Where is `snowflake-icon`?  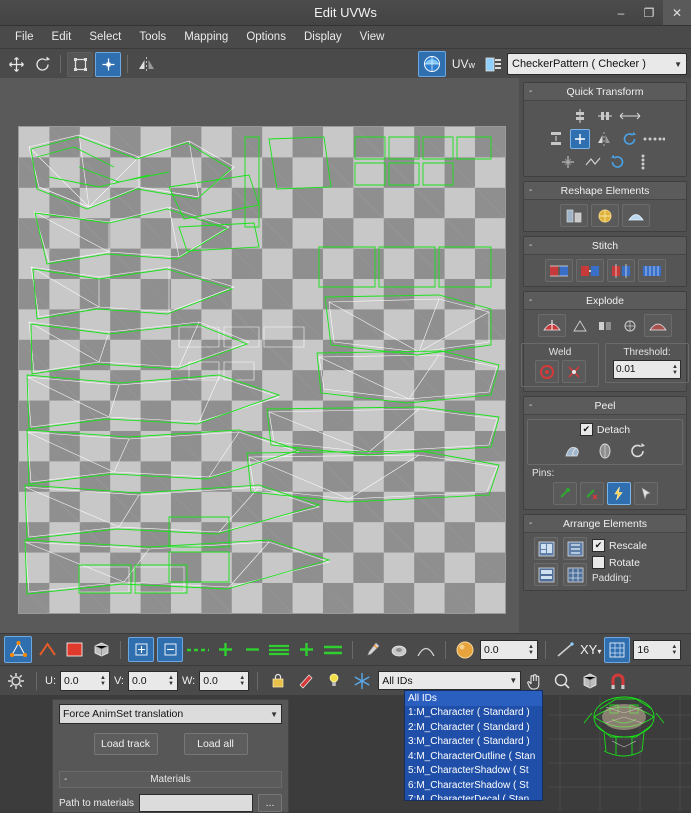 snowflake-icon is located at coordinates (362, 680).